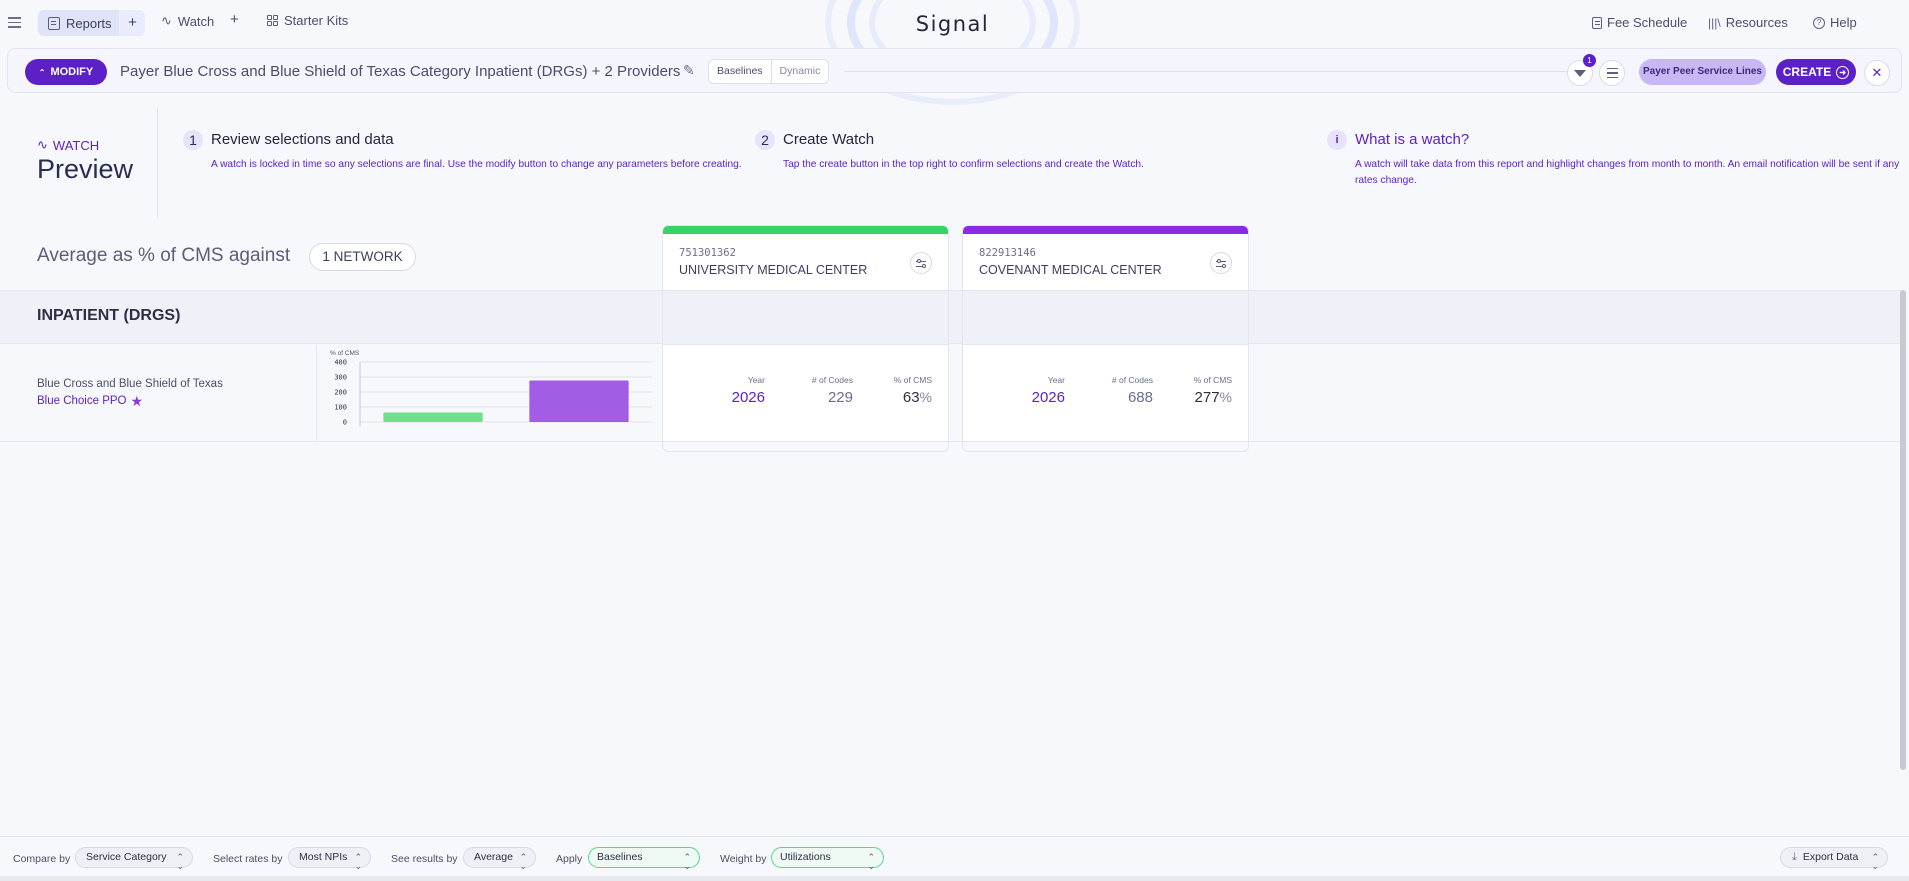 The image size is (1909, 881). I want to click on resources-link: |||\ Resources, so click(1748, 22).